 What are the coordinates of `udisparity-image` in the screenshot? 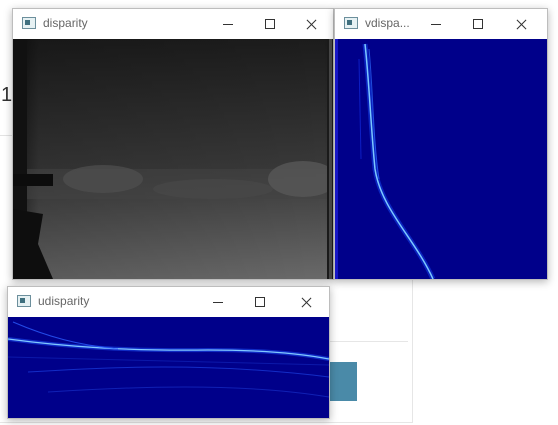 It's located at (168, 367).